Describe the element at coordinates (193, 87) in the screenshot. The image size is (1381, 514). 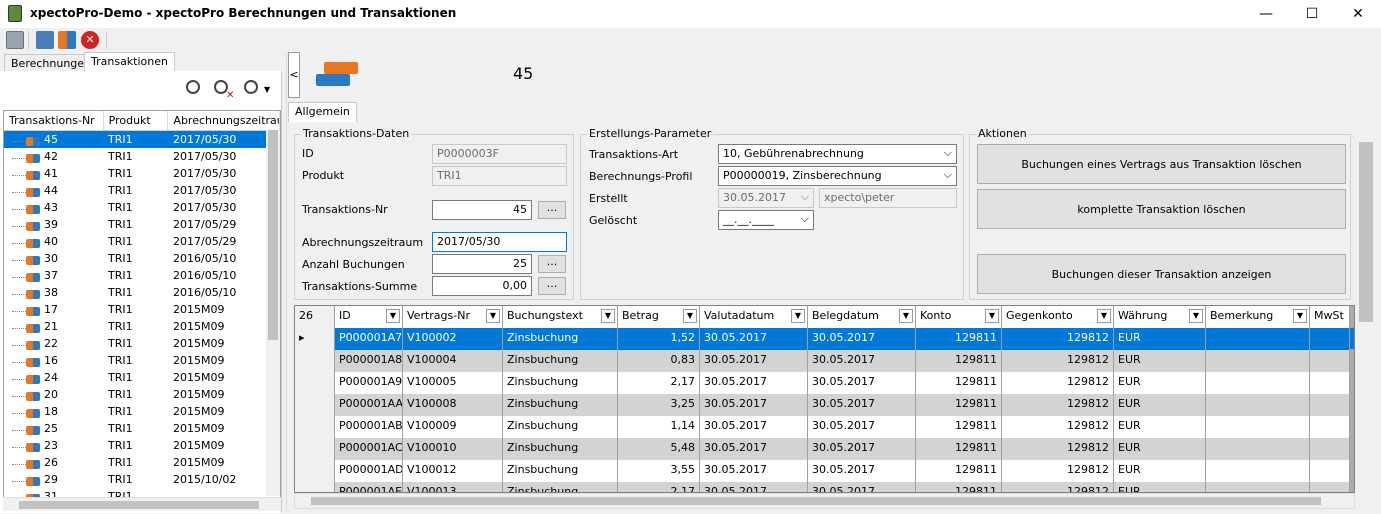
I see `search-icon` at that location.